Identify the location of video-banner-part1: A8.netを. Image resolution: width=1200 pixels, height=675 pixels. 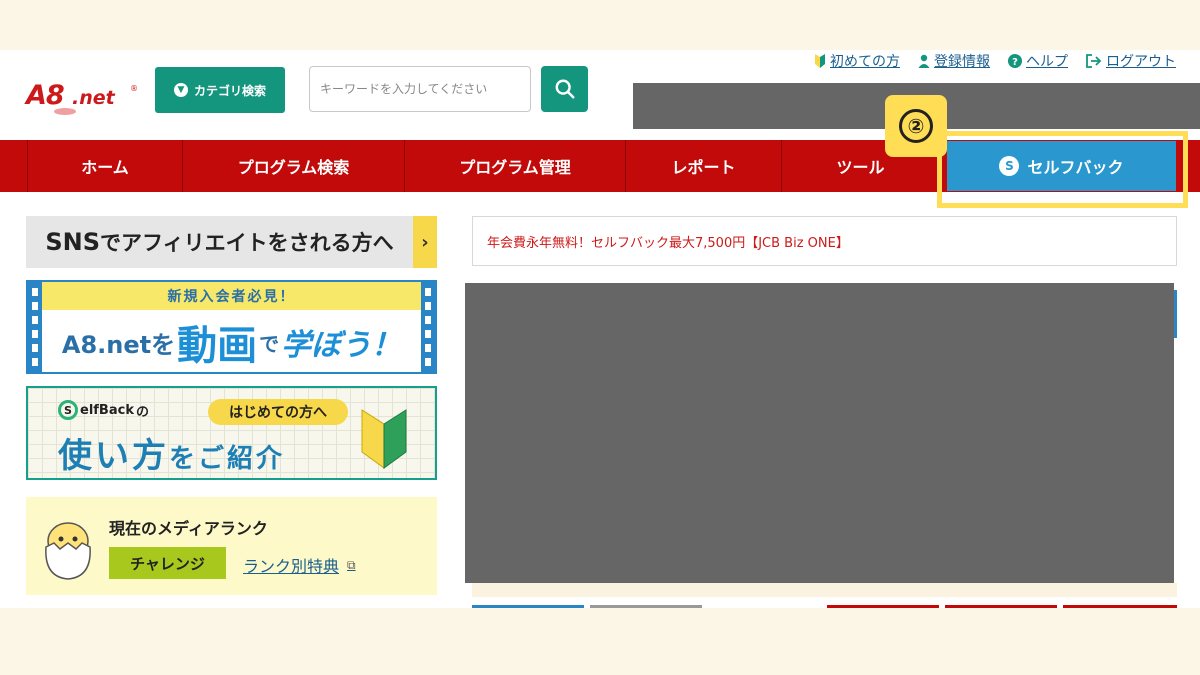
(118, 344).